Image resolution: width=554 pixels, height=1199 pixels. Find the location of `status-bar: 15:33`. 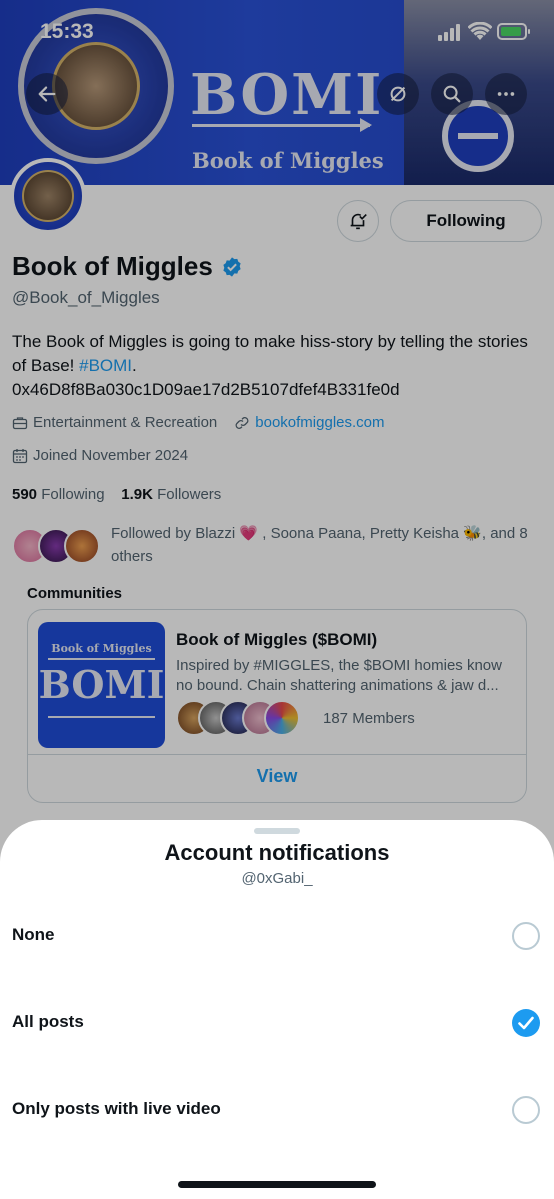

status-bar: 15:33 is located at coordinates (277, 30).